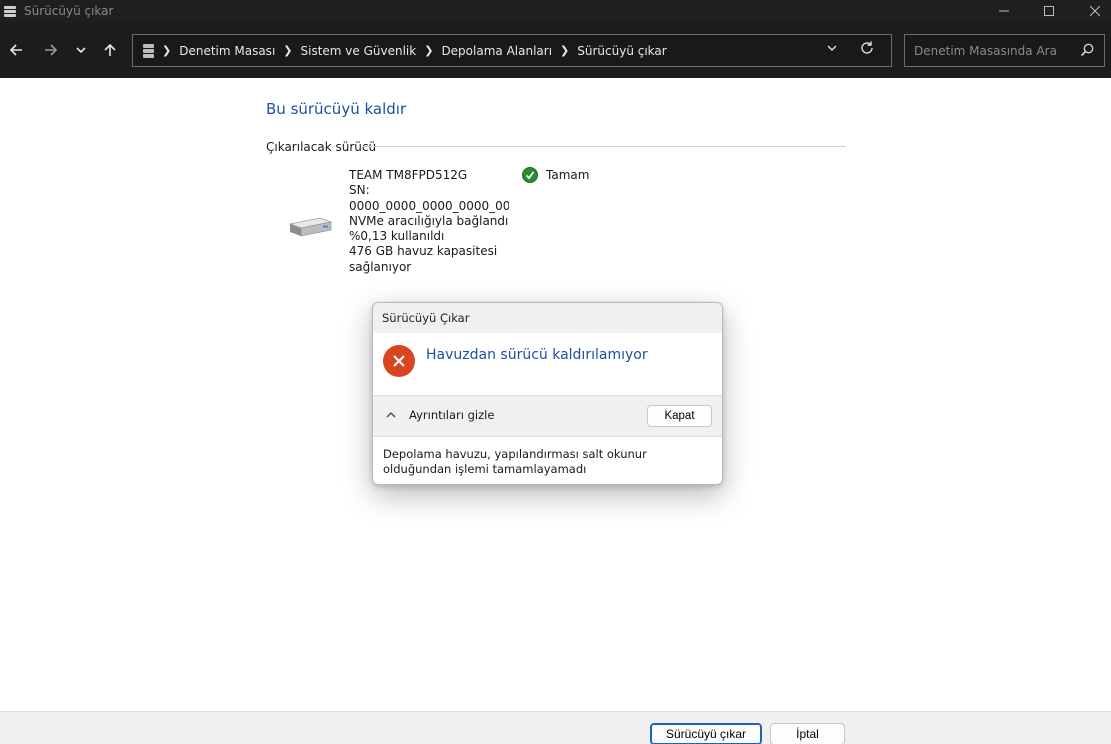  Describe the element at coordinates (399, 361) in the screenshot. I see `error-icon` at that location.